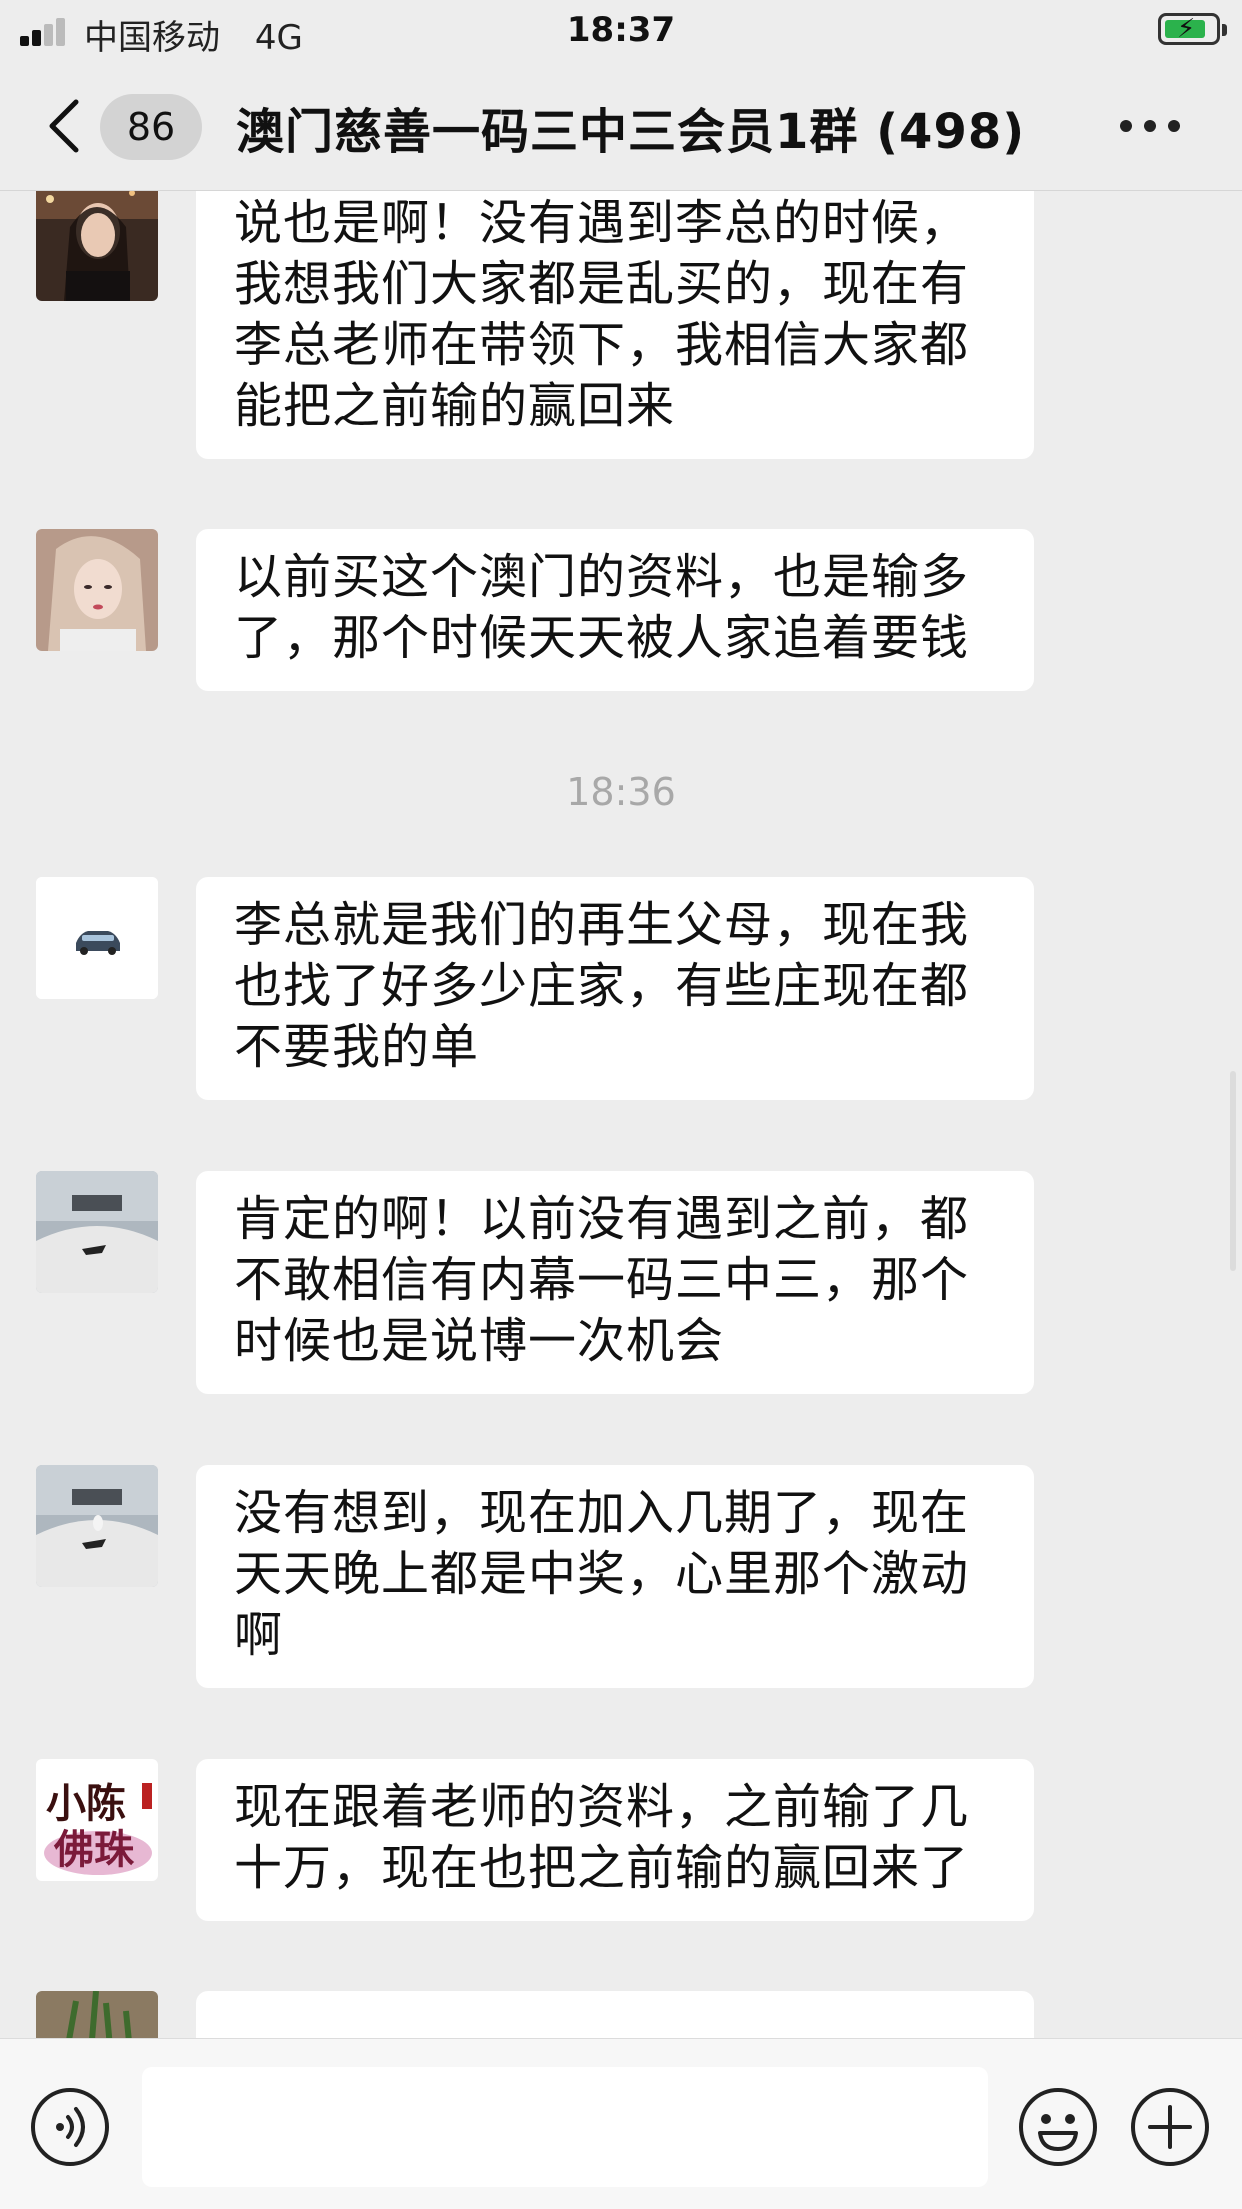  What do you see at coordinates (615, 1282) in the screenshot?
I see `message-bubble: 肯定的啊！以前没有遇到之前，都不敢相信有内幕一码三中三，那个时候也是说博一次机会` at bounding box center [615, 1282].